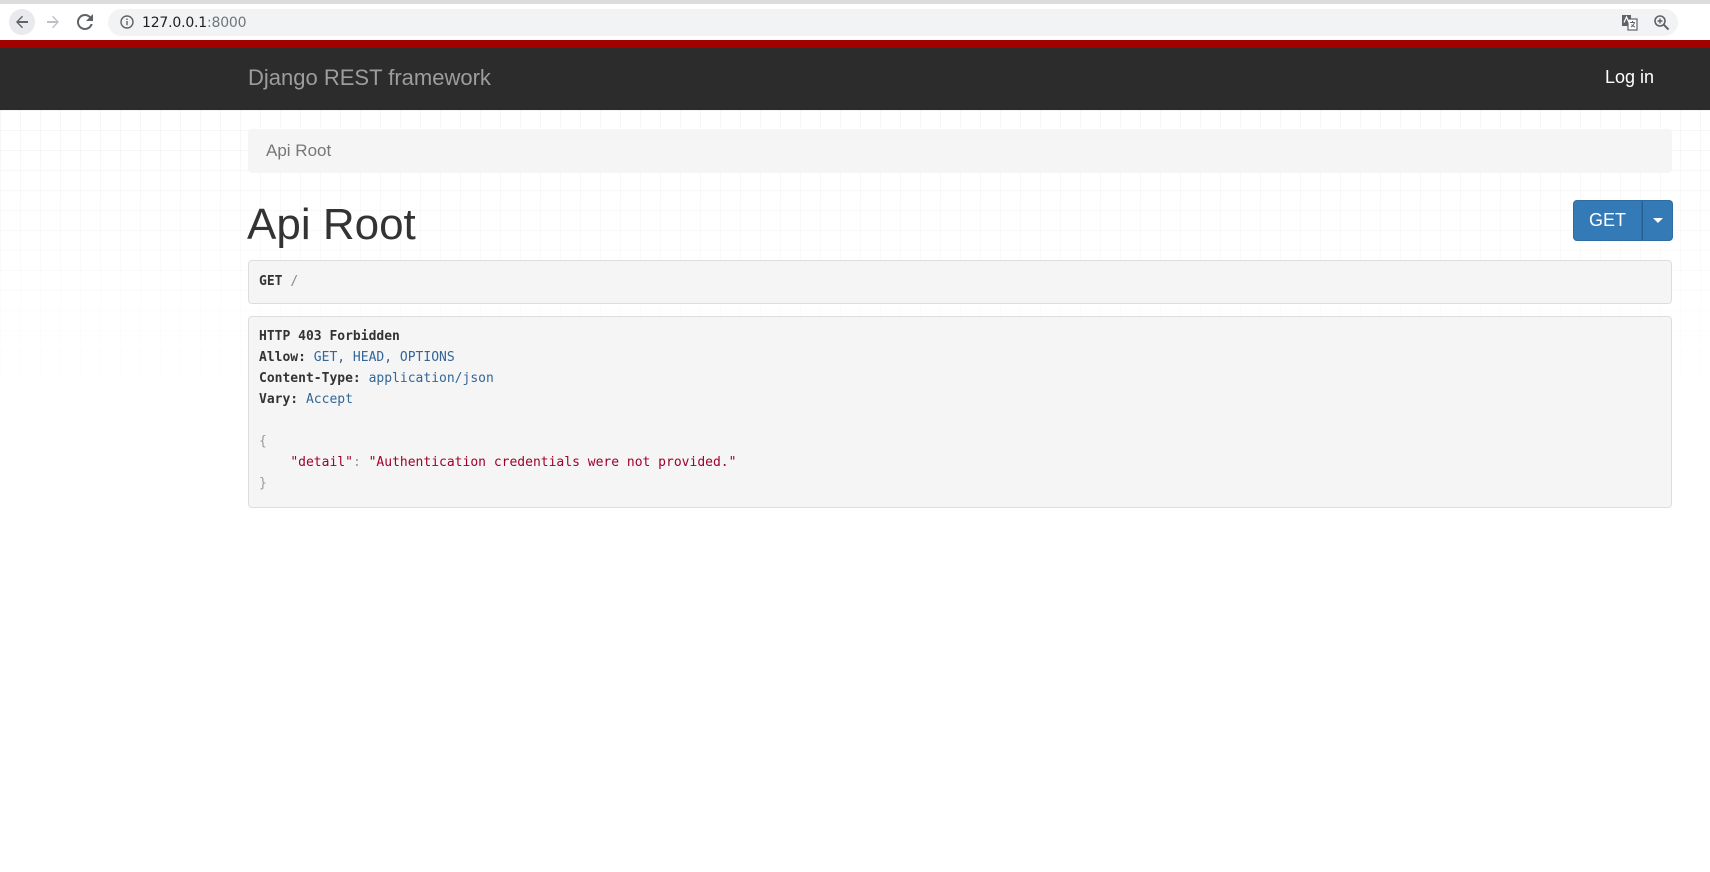 The height and width of the screenshot is (872, 1710). I want to click on breadcrumb-item-api-root: Api Root, so click(299, 150).